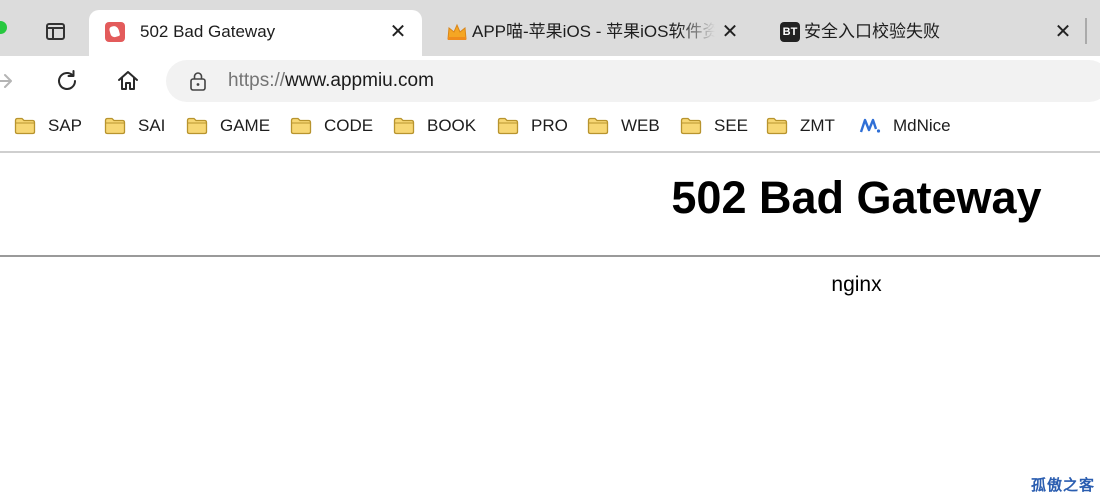 Image resolution: width=1100 pixels, height=500 pixels. I want to click on url-scheme: https://, so click(257, 80).